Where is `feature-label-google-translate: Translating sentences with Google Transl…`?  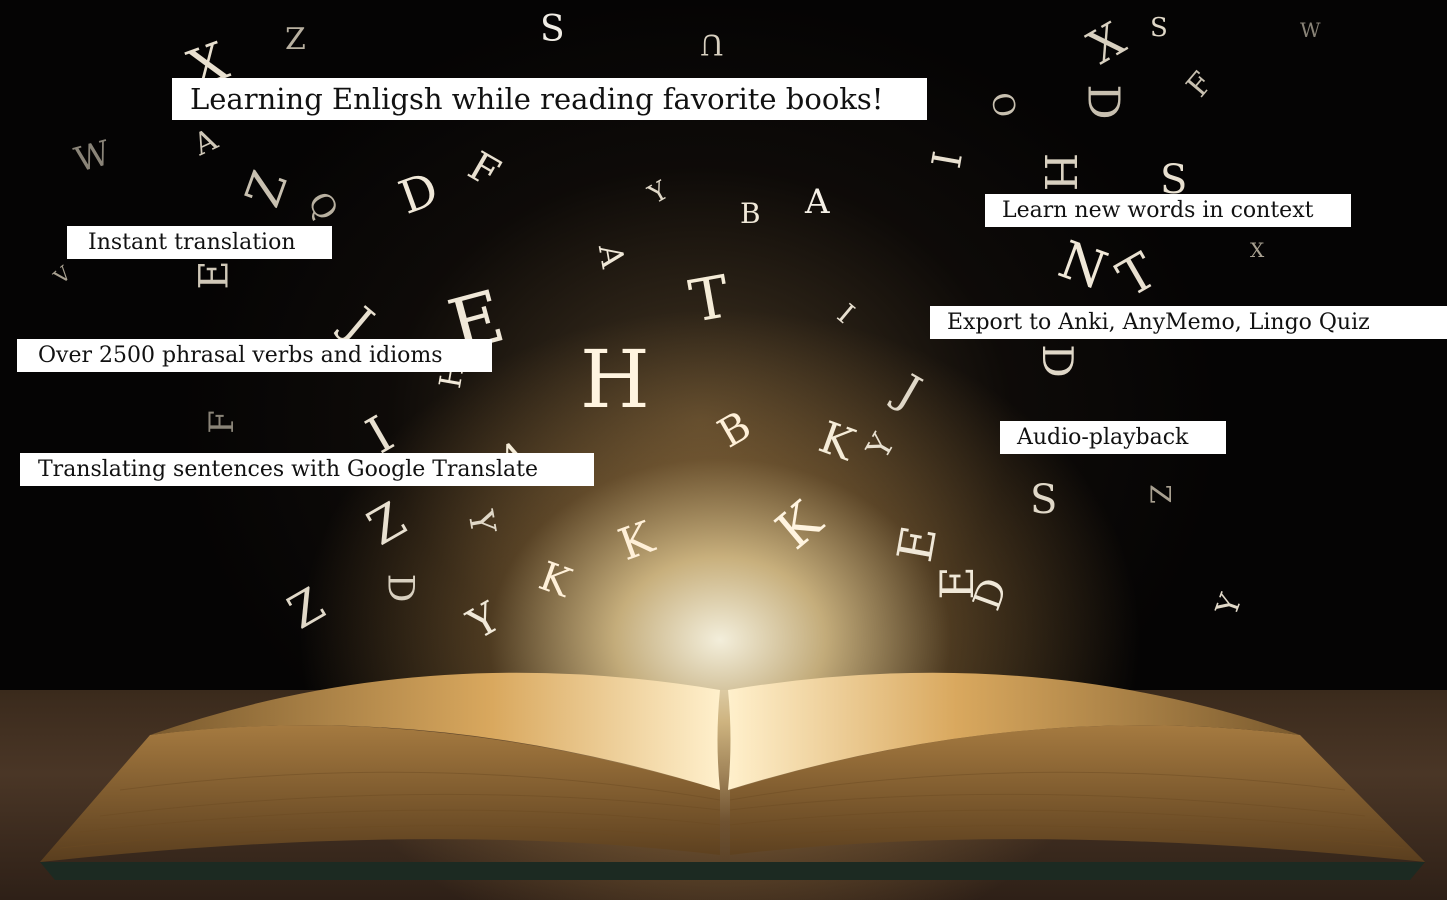 feature-label-google-translate: Translating sentences with Google Transl… is located at coordinates (307, 469).